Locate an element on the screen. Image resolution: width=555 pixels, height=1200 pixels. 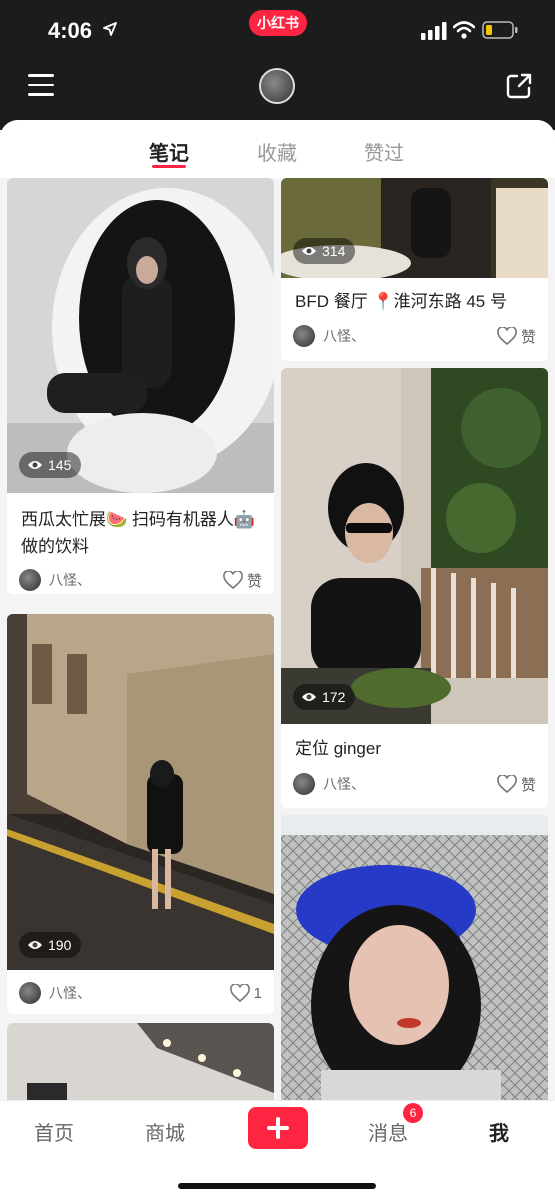
view-count: 145 is located at coordinates (60, 465).